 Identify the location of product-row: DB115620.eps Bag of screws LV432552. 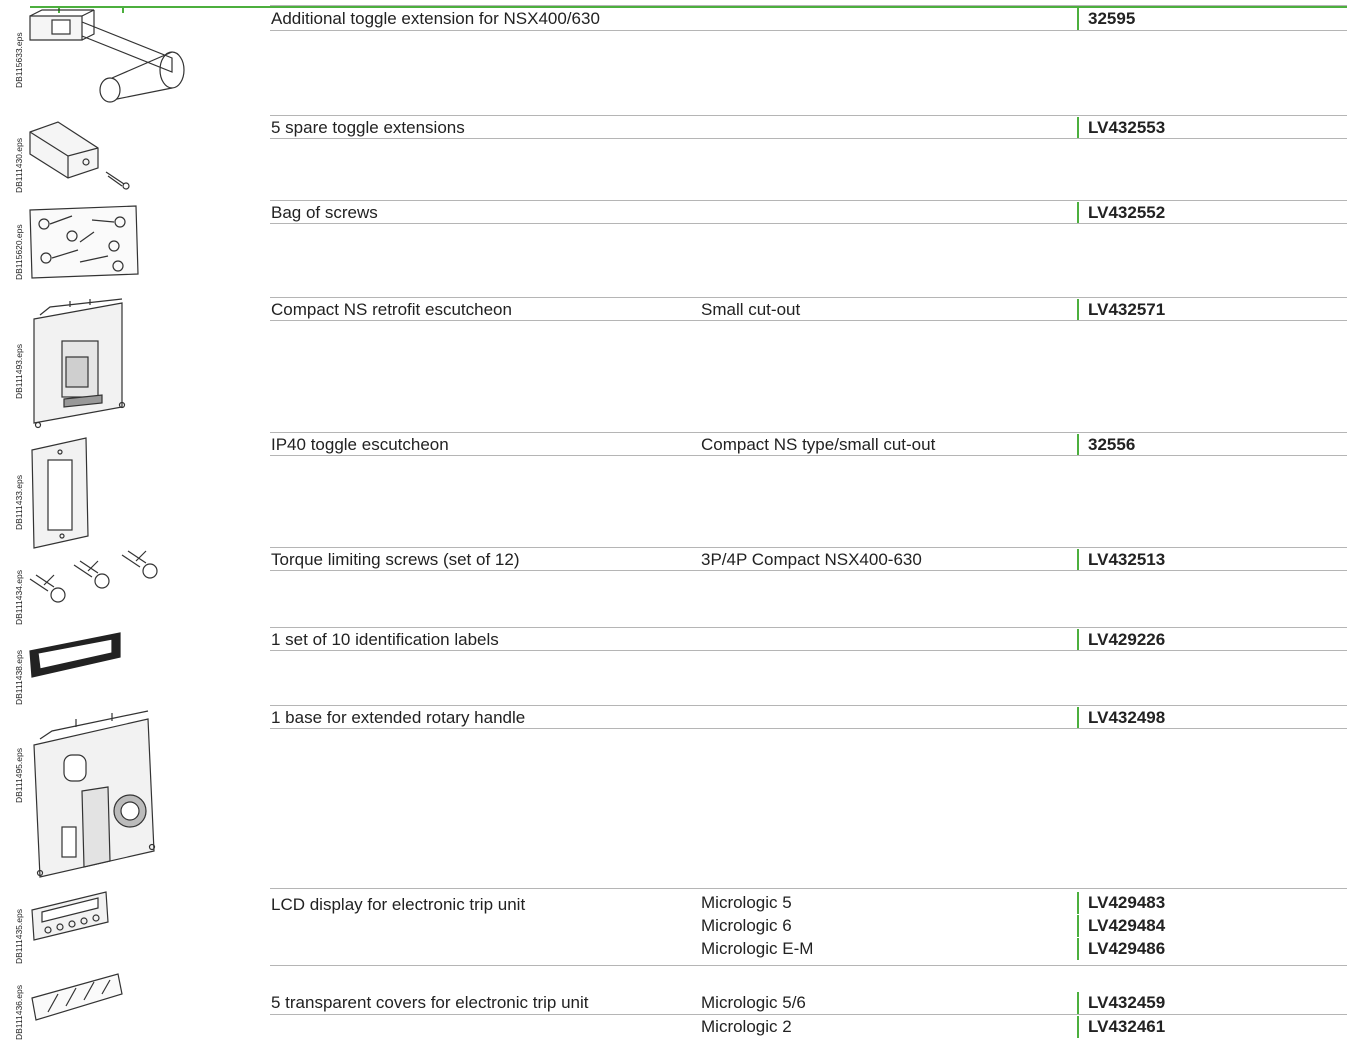
(673, 248).